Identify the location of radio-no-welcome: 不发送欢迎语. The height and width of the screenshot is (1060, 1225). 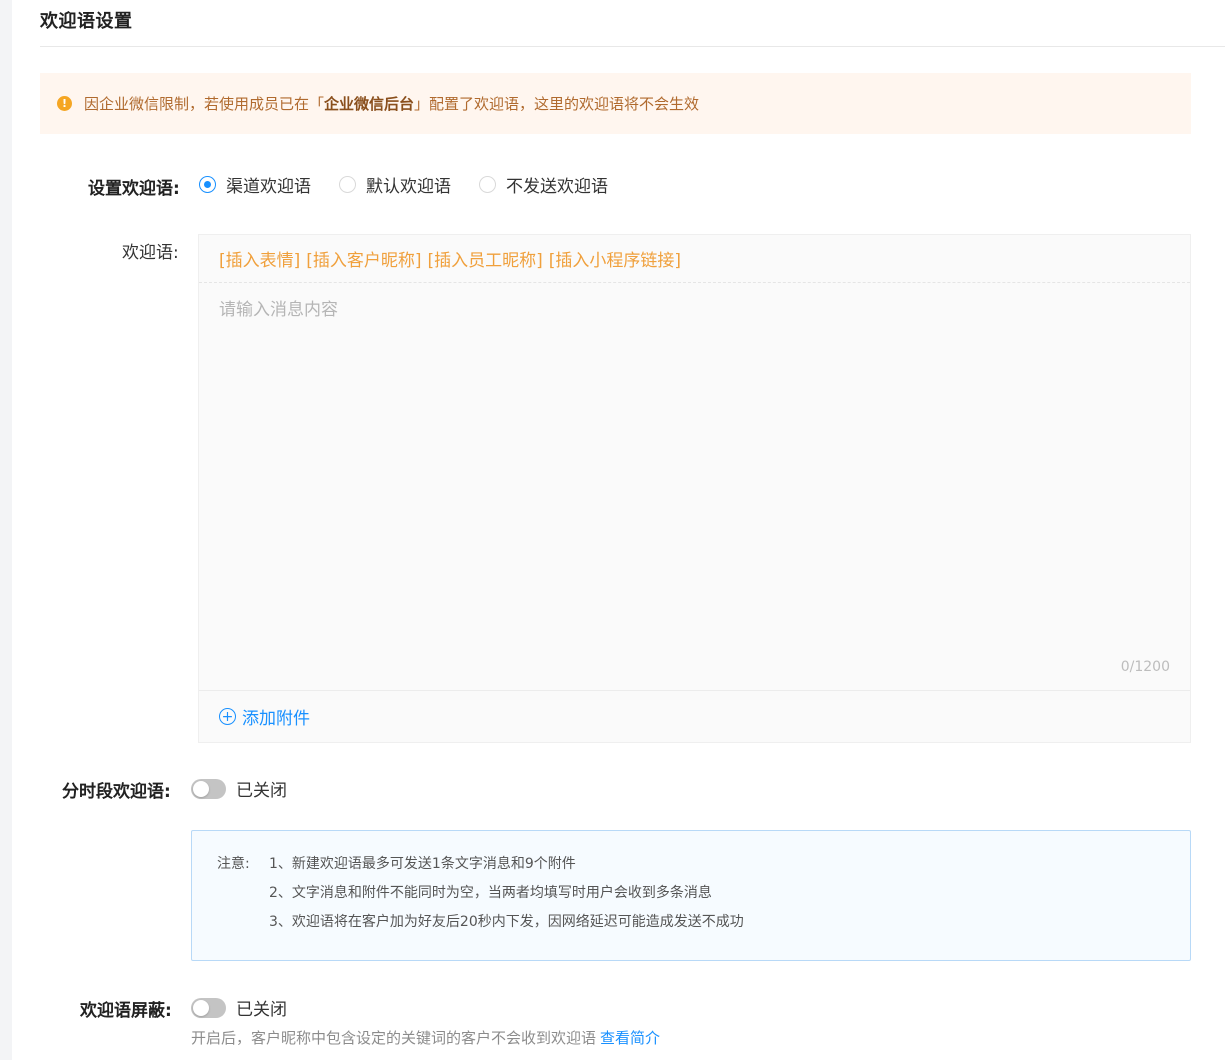
(543, 184).